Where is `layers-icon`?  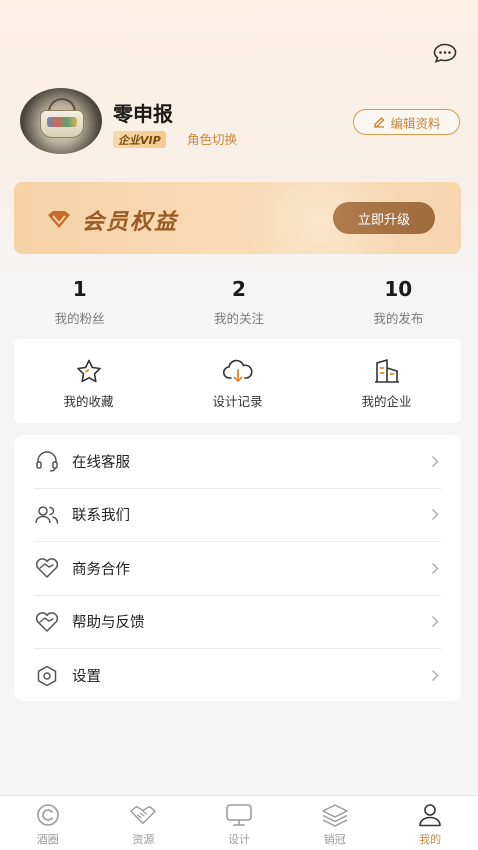
layers-icon is located at coordinates (334, 815).